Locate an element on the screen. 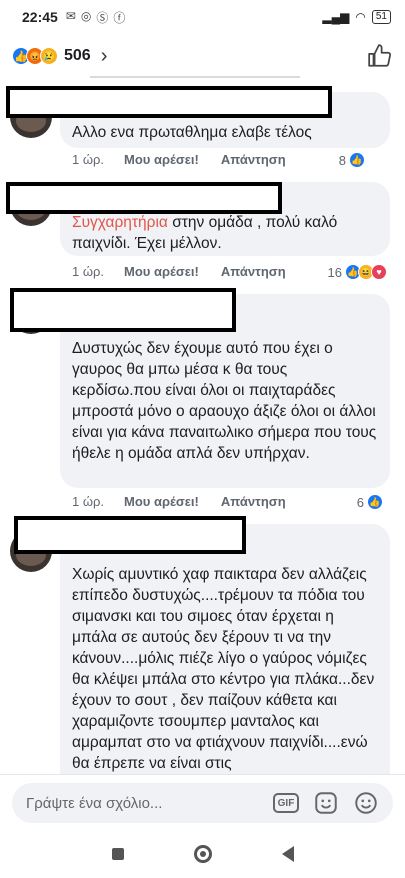 This screenshot has width=405, height=878. divider is located at coordinates (195, 77).